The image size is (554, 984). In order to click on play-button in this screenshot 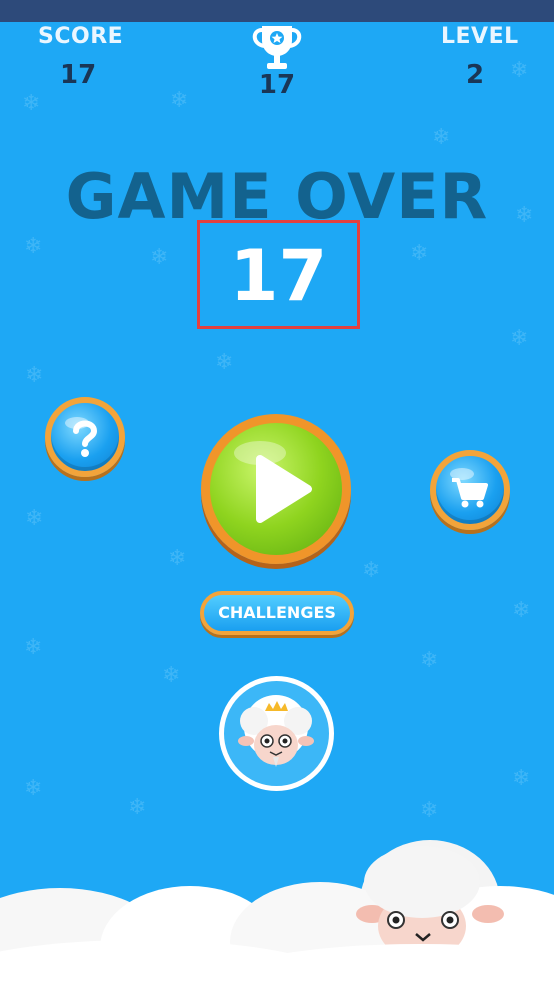, I will do `click(276, 489)`.